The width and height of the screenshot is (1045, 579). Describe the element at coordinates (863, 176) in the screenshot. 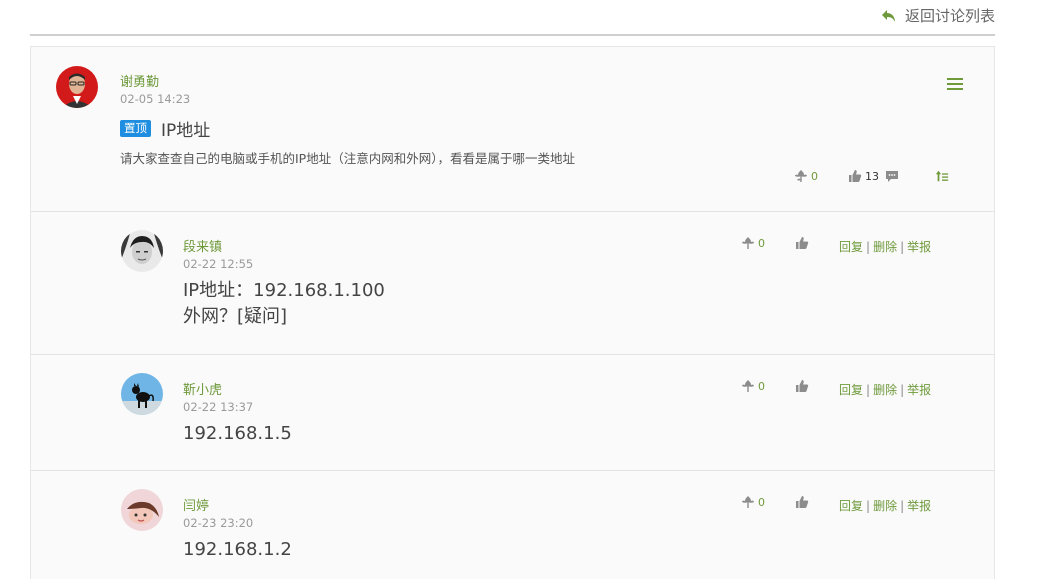

I see `like-button: 13` at that location.